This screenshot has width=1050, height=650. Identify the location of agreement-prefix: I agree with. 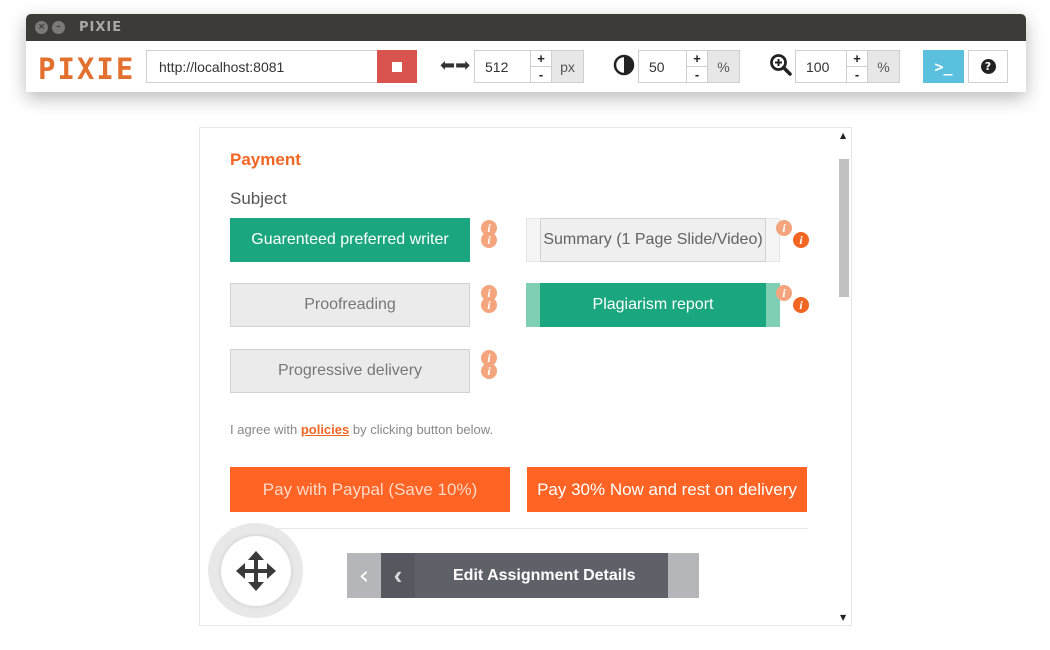
(265, 429).